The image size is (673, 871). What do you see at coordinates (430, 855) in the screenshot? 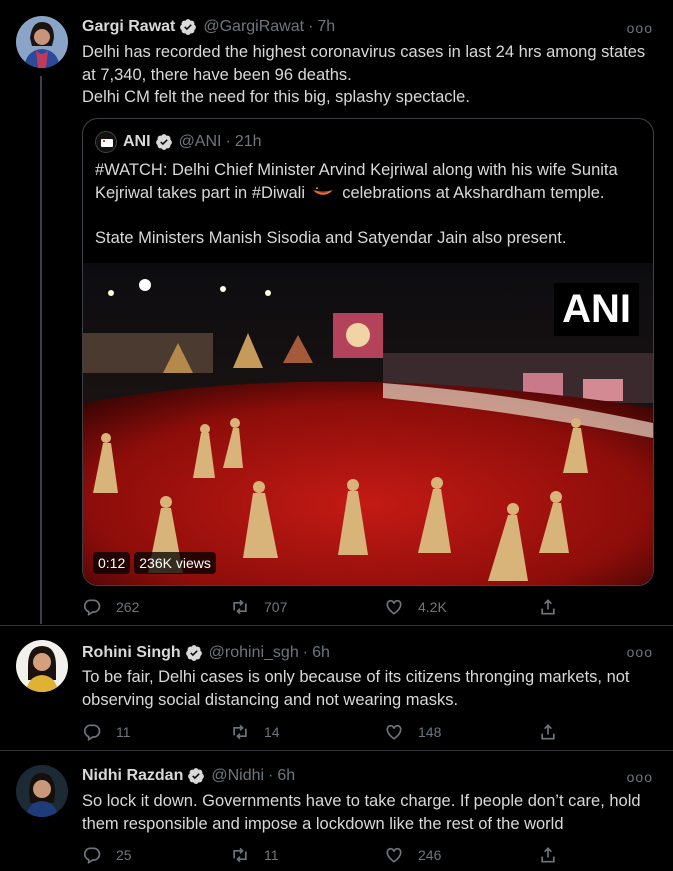
I see `like-count: 246` at bounding box center [430, 855].